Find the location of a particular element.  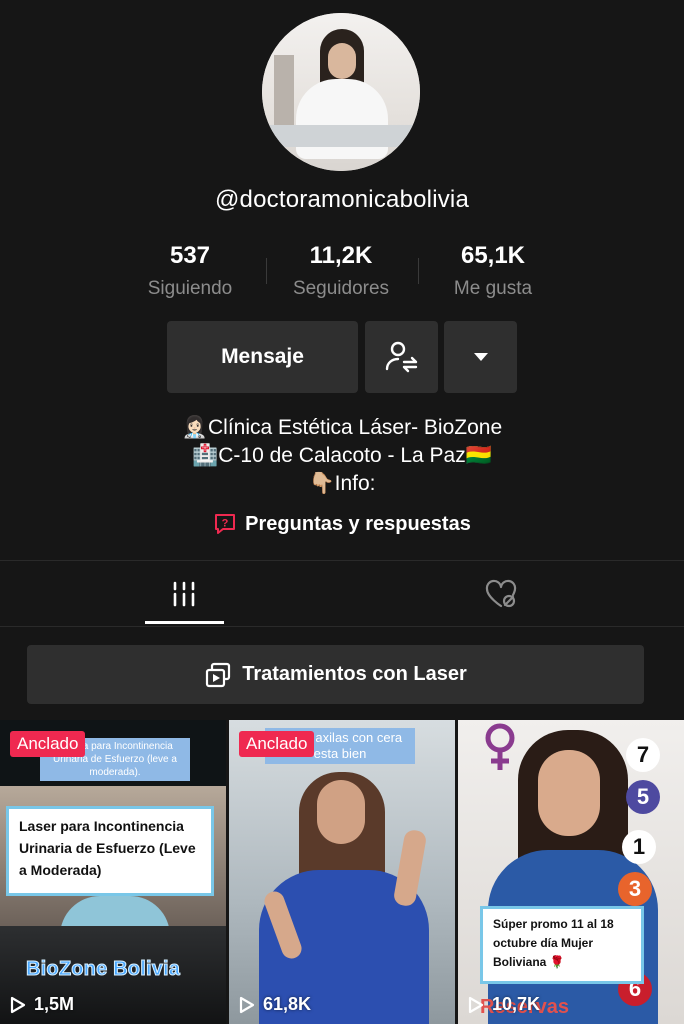

follow-toggle-button is located at coordinates (401, 357).